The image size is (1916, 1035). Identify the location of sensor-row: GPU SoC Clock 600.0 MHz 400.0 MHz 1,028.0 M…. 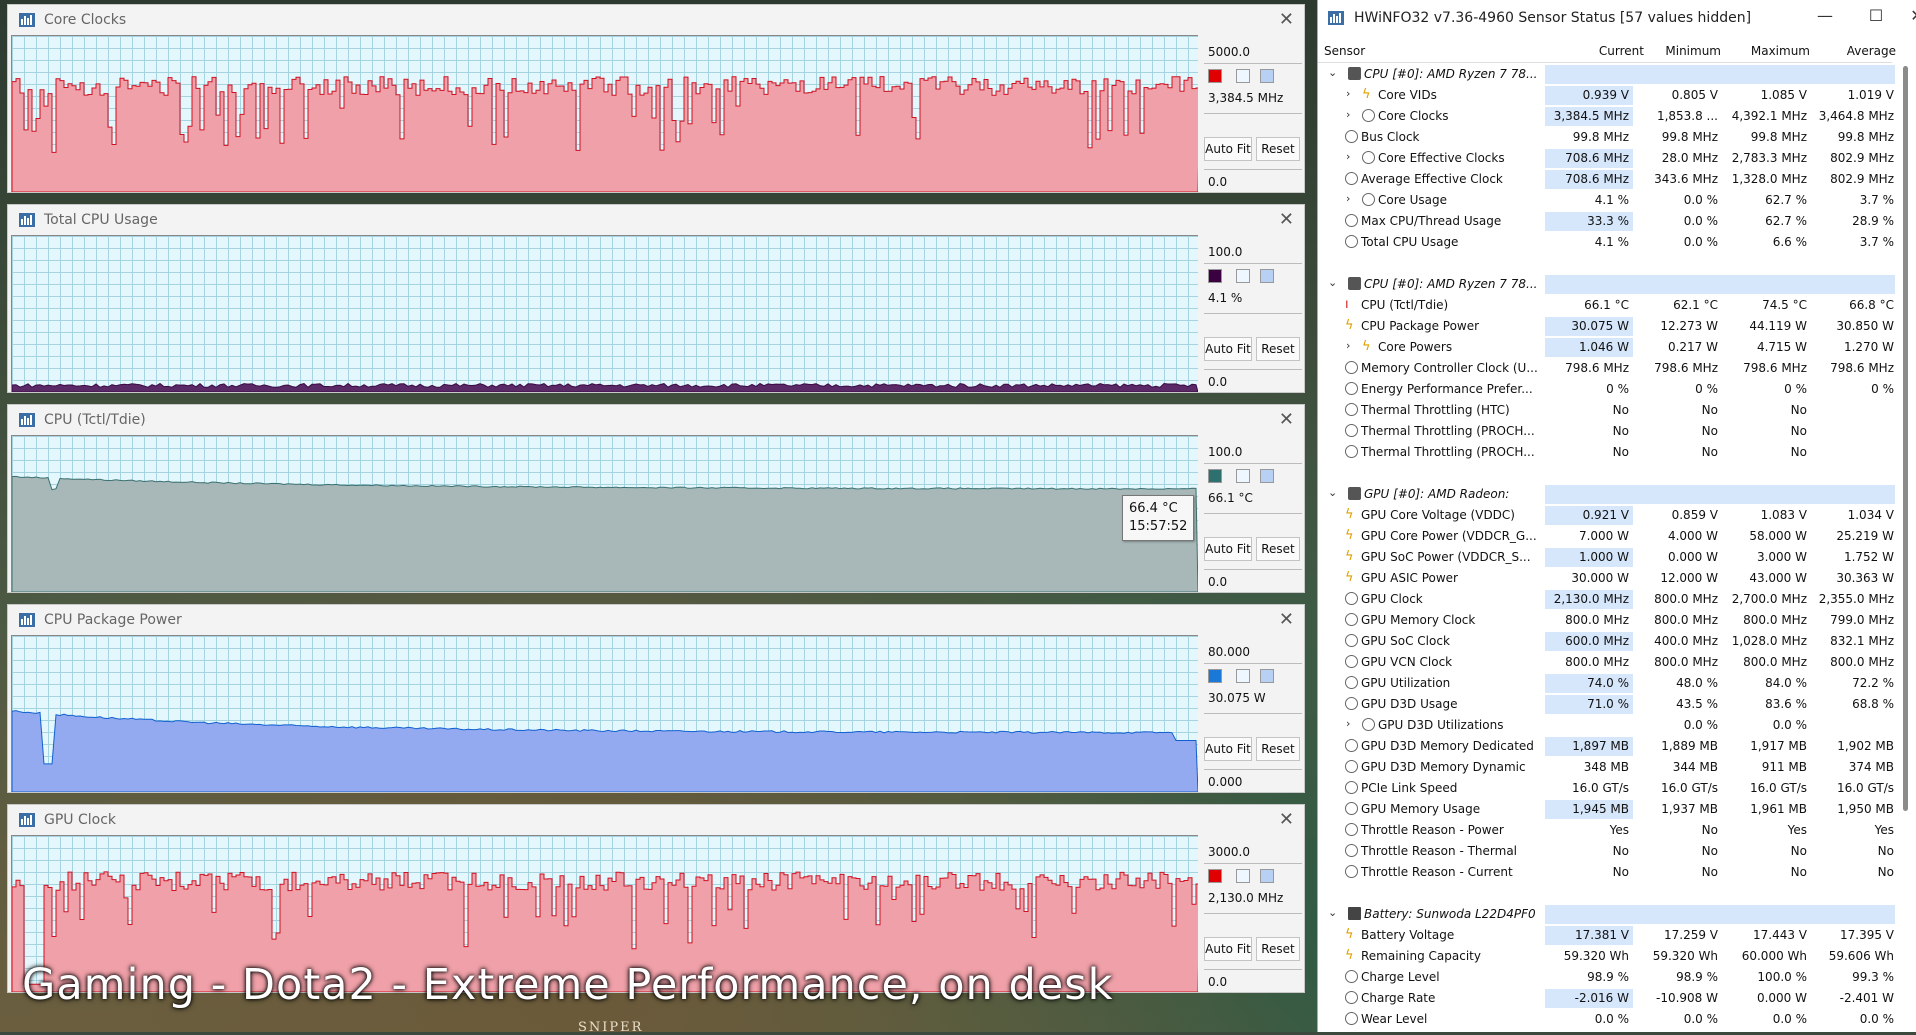
(1606, 641).